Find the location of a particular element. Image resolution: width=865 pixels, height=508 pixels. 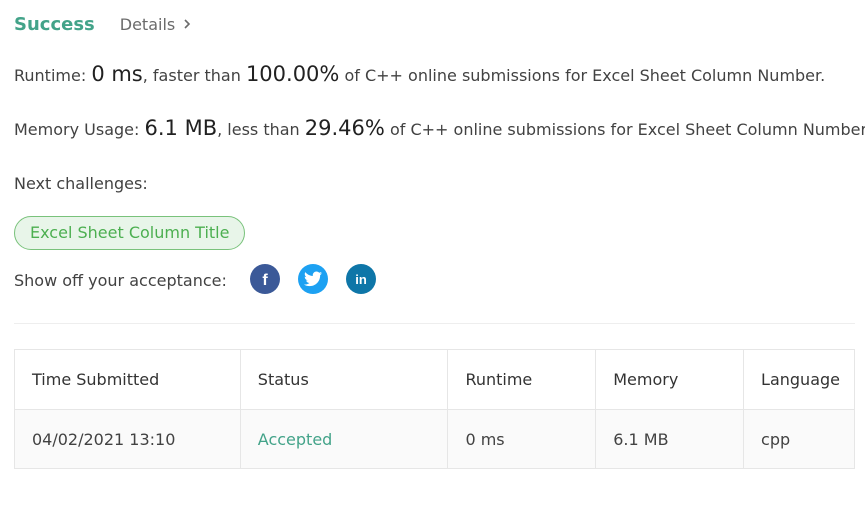

runtime-value: 0 ms is located at coordinates (117, 74).